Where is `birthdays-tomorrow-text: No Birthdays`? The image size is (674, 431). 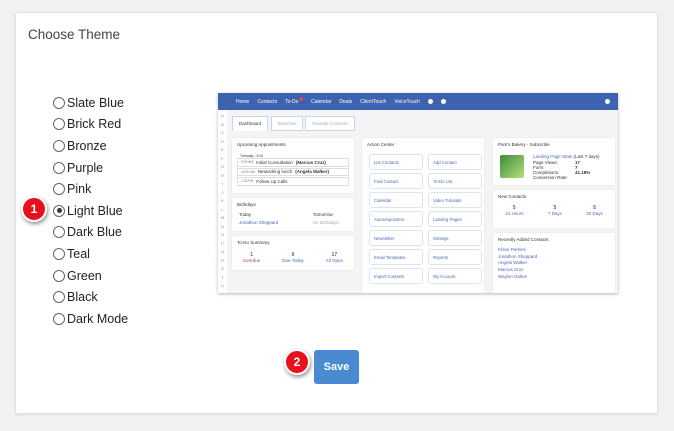 birthdays-tomorrow-text: No Birthdays is located at coordinates (326, 222).